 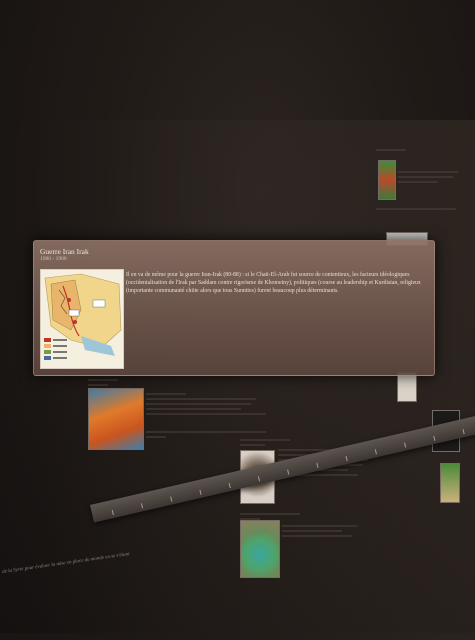 What do you see at coordinates (82, 319) in the screenshot?
I see `iran-iraq-war-map-image` at bounding box center [82, 319].